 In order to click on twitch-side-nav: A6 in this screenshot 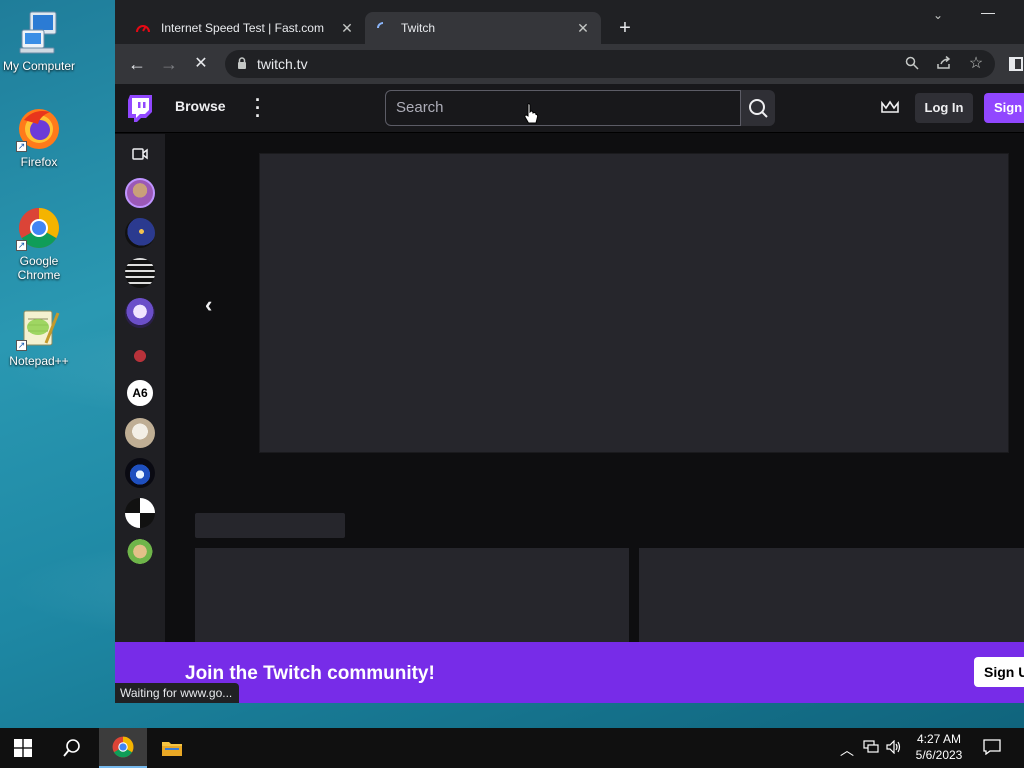, I will do `click(140, 418)`.